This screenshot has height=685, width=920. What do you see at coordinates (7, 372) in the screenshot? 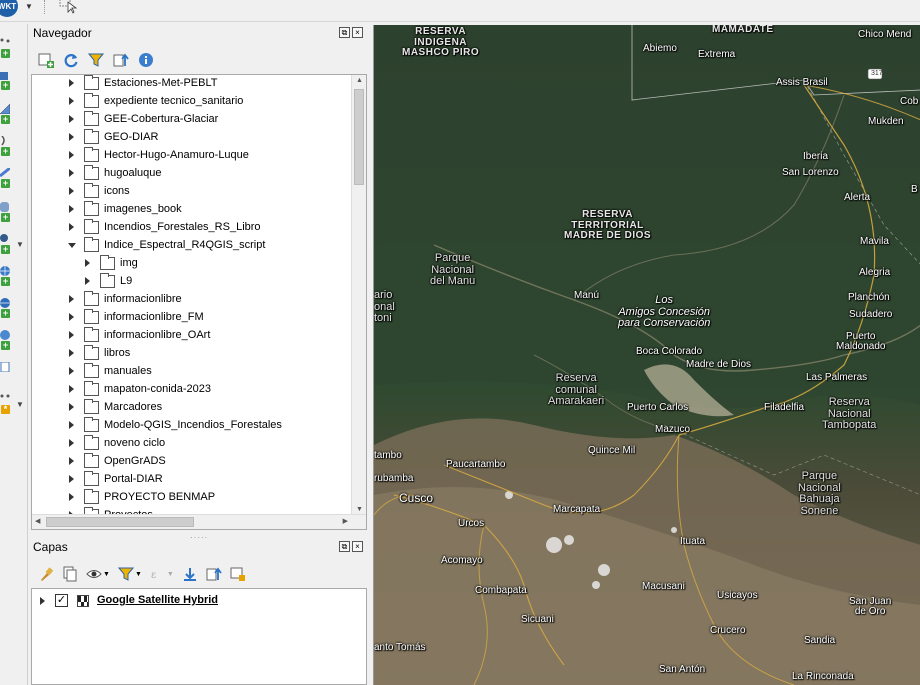
I see `new-temporary-layer-button` at bounding box center [7, 372].